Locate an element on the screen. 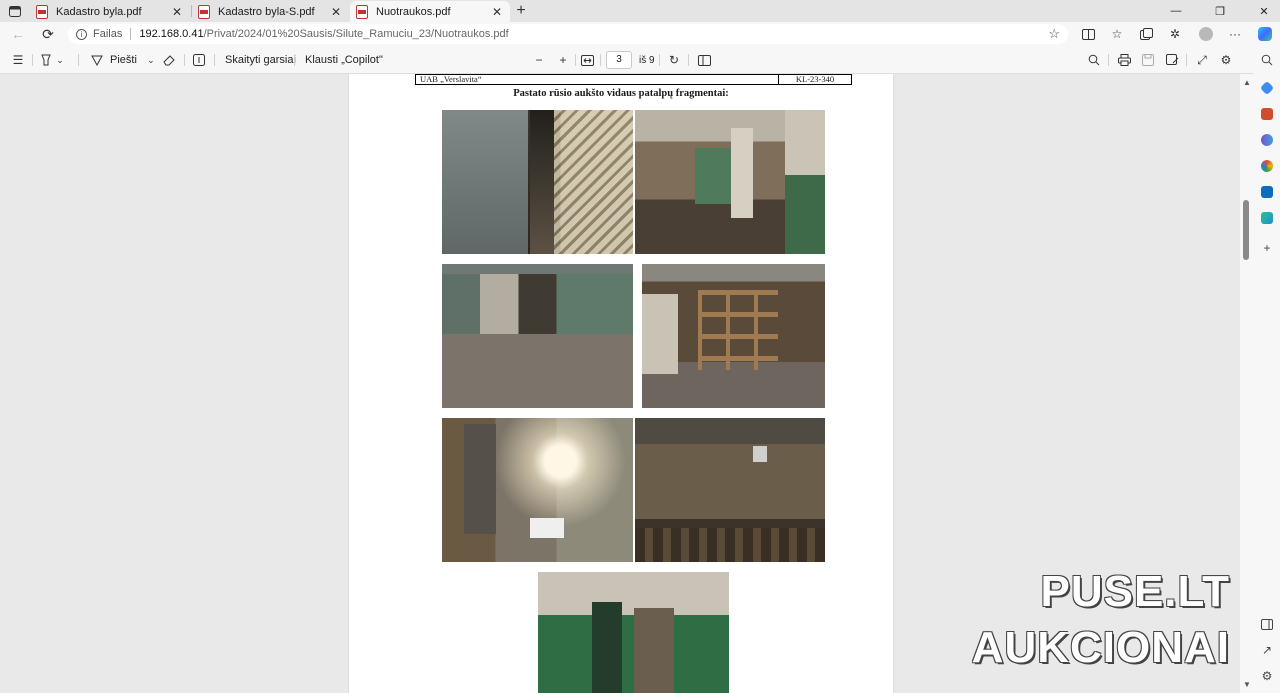  highlight-button: ⌄ is located at coordinates (52, 60).